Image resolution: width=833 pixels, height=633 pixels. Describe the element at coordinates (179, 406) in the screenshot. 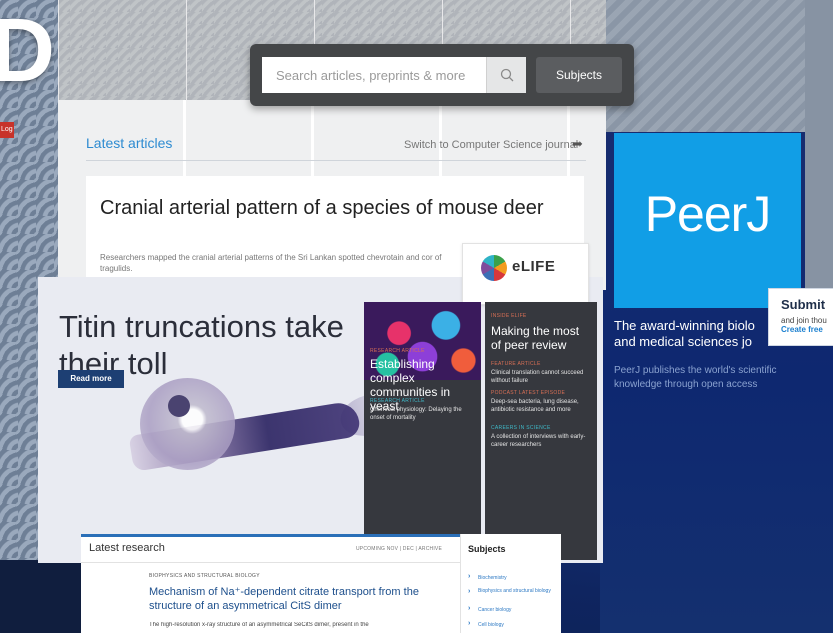

I see `zebrafish-eye` at that location.